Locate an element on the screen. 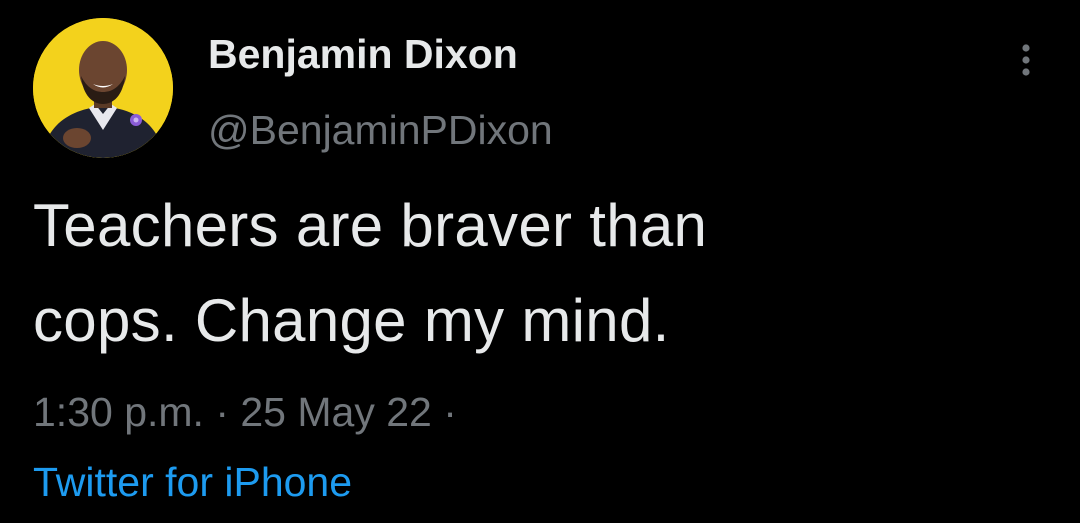 The width and height of the screenshot is (1080, 523). more-vertical-icon is located at coordinates (1026, 60).